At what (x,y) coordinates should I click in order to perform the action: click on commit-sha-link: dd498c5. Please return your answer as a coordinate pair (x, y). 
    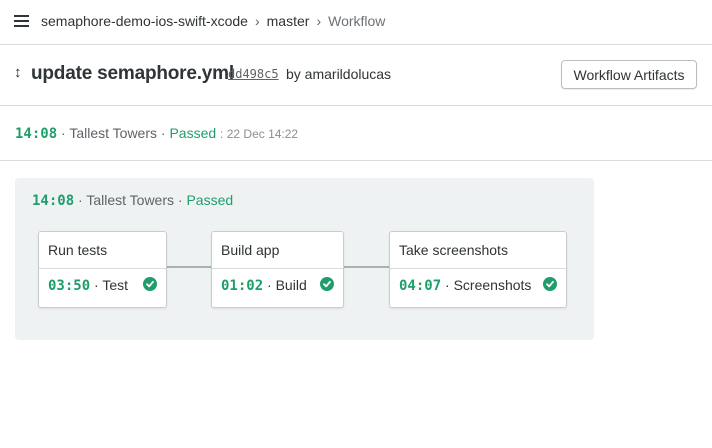
    Looking at the image, I should click on (253, 74).